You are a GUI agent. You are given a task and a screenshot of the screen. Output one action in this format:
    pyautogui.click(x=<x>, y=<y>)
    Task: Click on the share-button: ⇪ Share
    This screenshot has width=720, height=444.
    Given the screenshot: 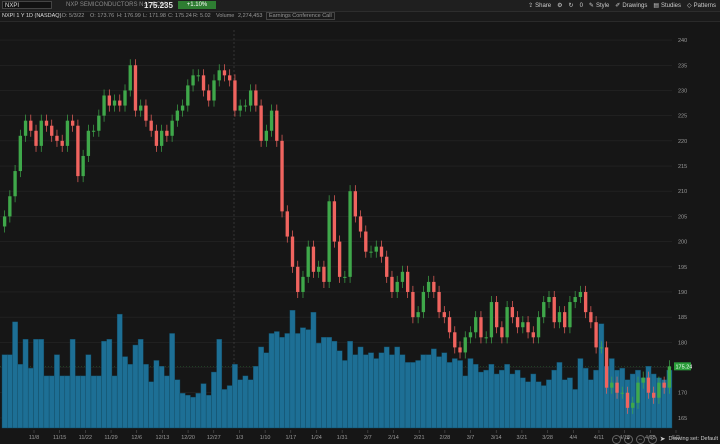 What is the action you would take?
    pyautogui.click(x=539, y=6)
    